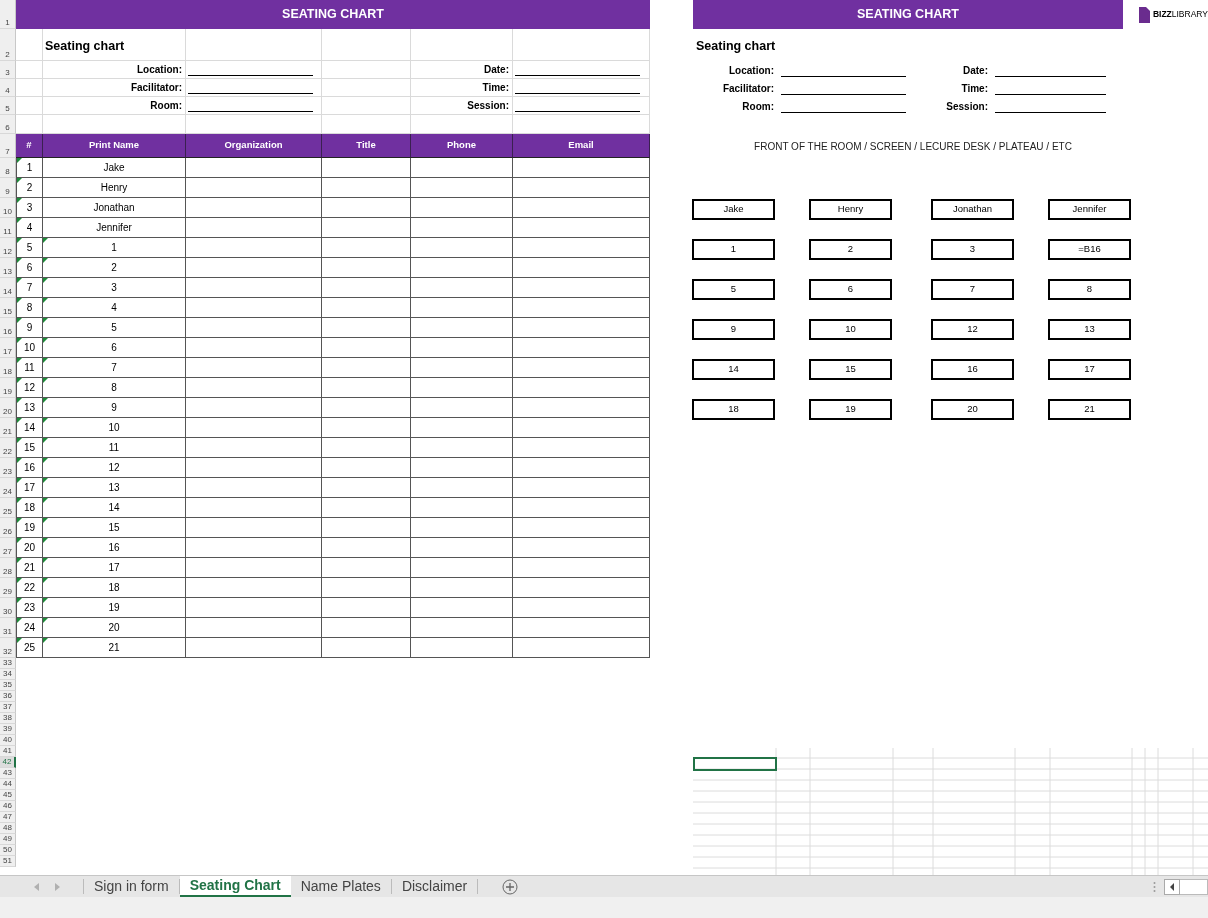  I want to click on row-header: 19, so click(8, 388).